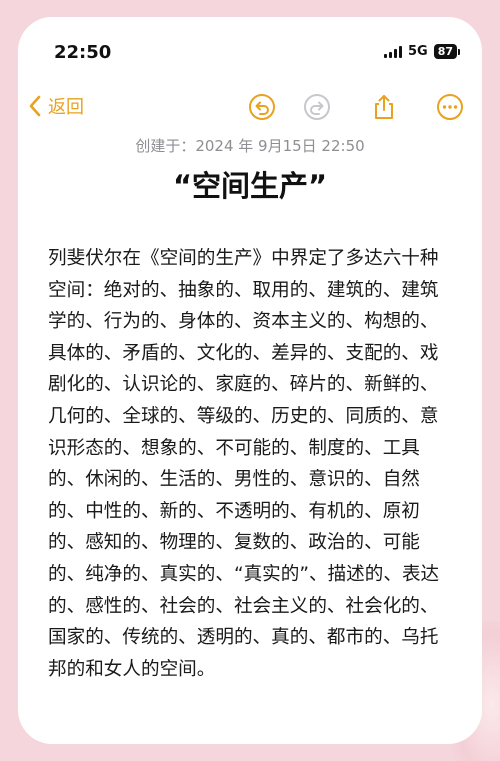 The image size is (500, 761). What do you see at coordinates (262, 107) in the screenshot?
I see `undo-icon` at bounding box center [262, 107].